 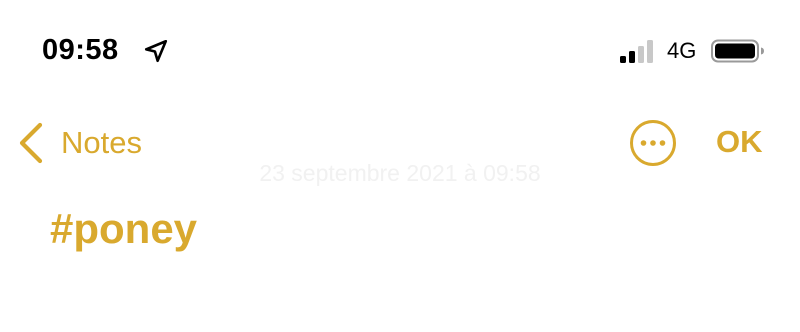 What do you see at coordinates (400, 173) in the screenshot?
I see `note-date: 23 septembre 2021 à 09:58` at bounding box center [400, 173].